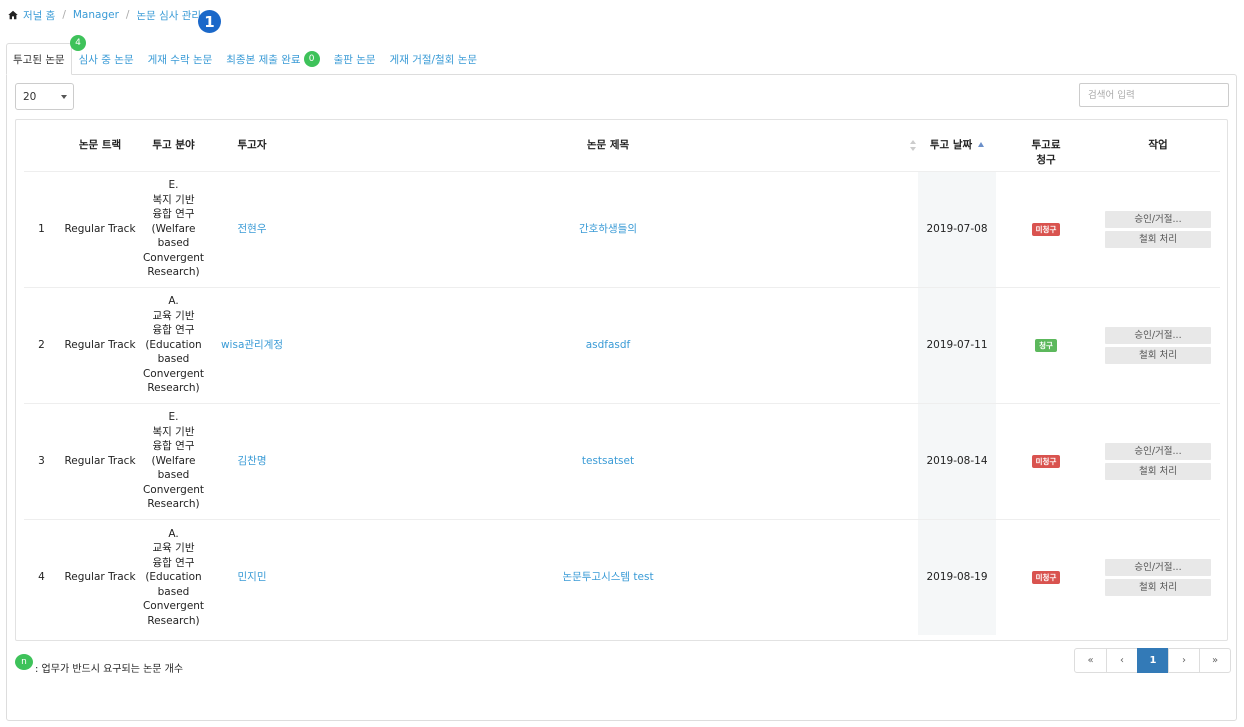 This screenshot has width=1244, height=727. I want to click on row-fee: 청구, so click(1046, 345).